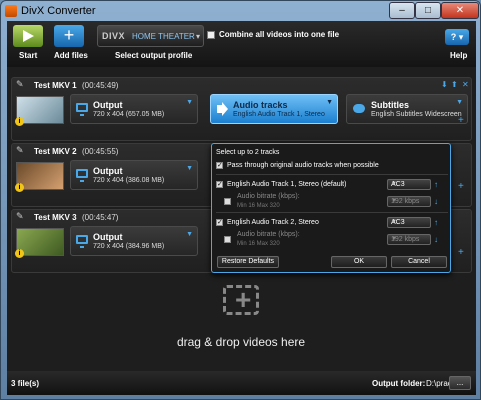 This screenshot has width=481, height=400. I want to click on drop-text: drag & drop videos here, so click(241, 342).